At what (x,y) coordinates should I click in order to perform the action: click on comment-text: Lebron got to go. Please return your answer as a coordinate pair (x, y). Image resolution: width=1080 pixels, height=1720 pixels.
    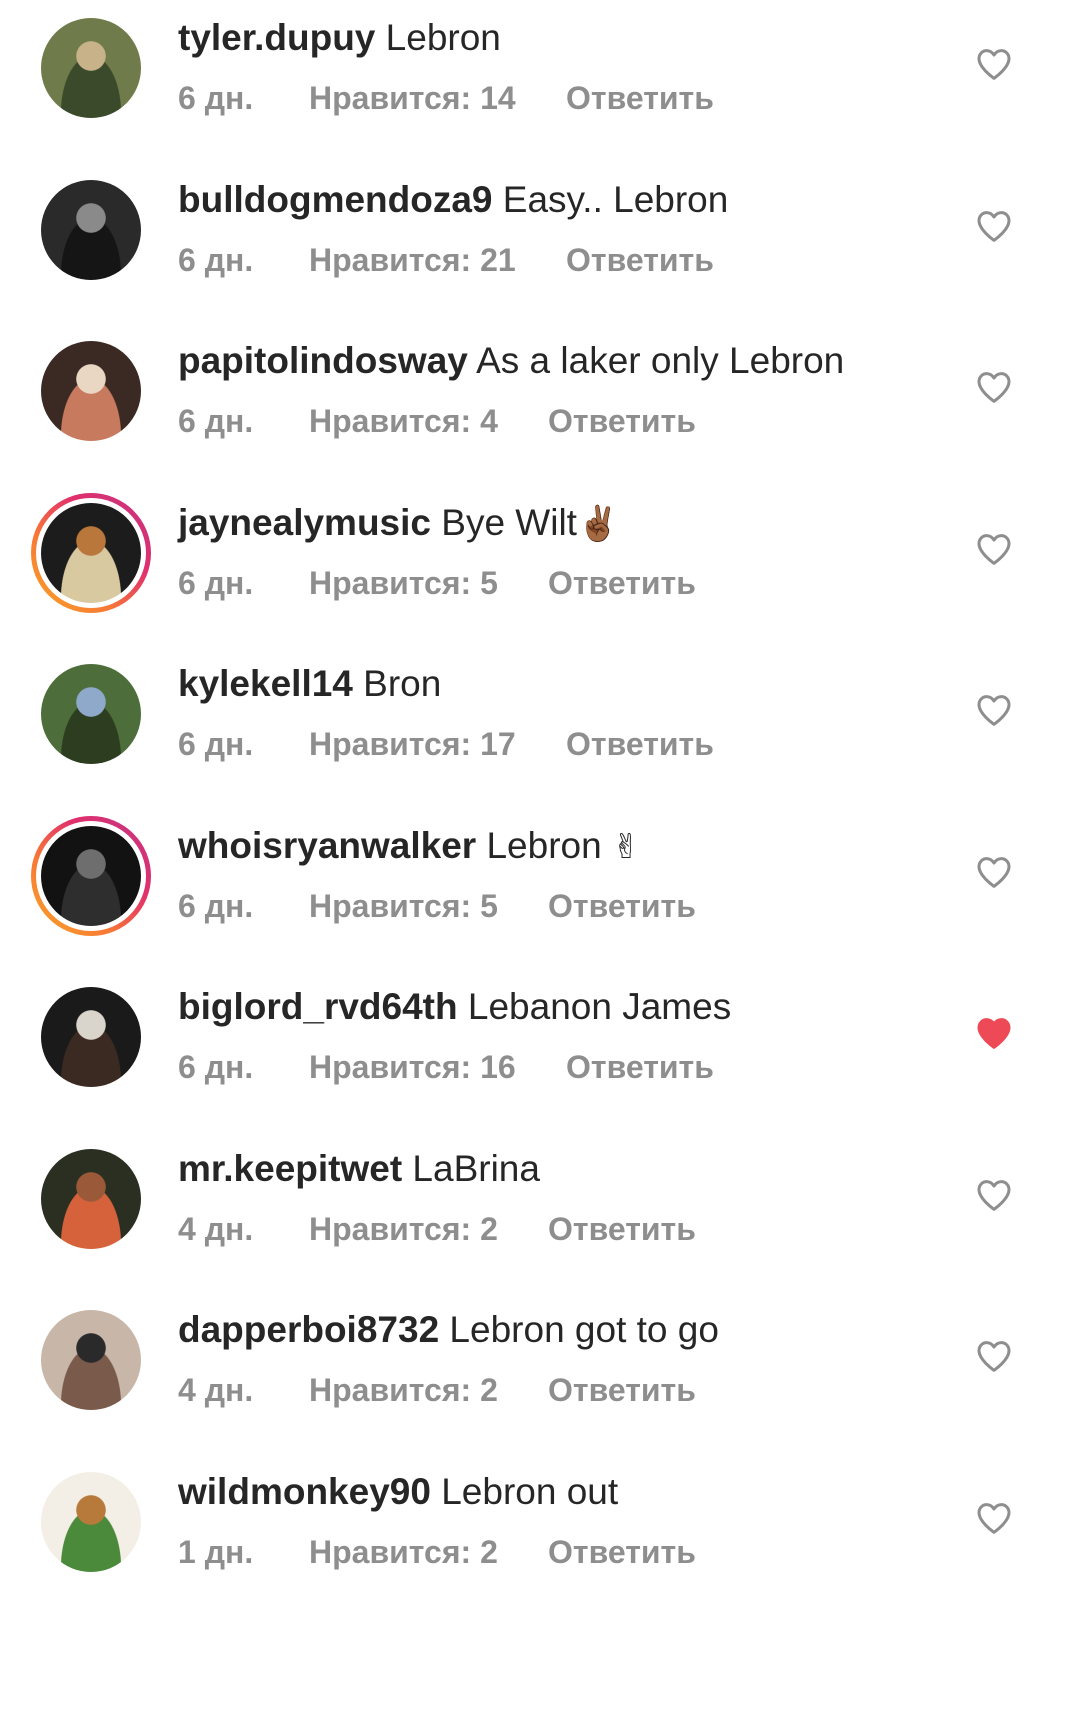
    Looking at the image, I should click on (579, 1329).